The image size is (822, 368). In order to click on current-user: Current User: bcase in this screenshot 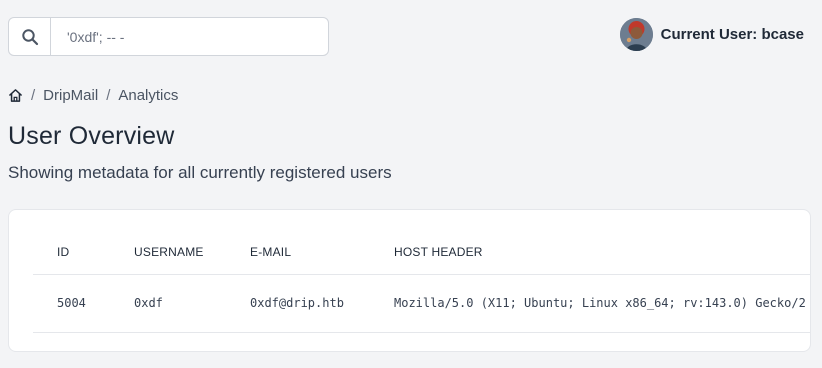, I will do `click(711, 34)`.